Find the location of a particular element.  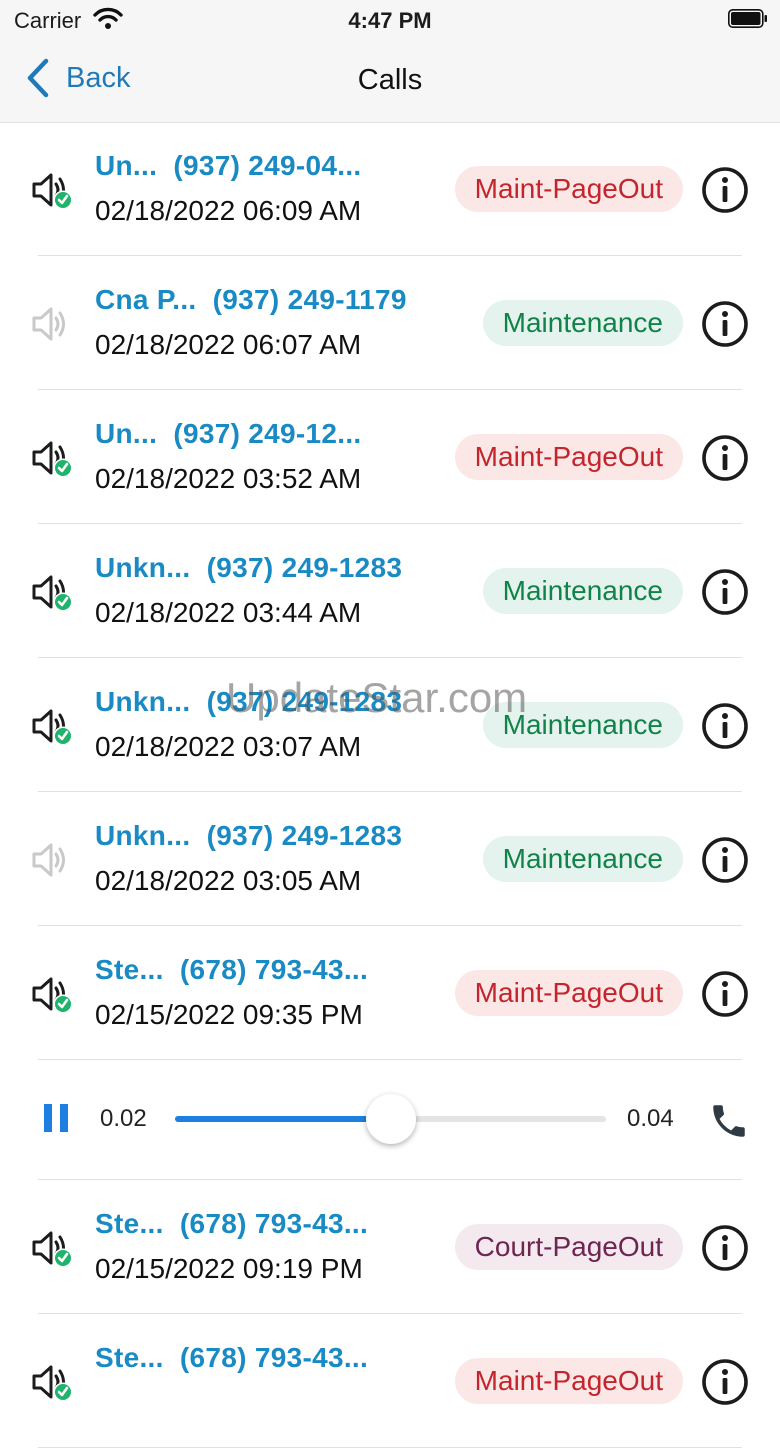

phone-icon is located at coordinates (729, 1121).